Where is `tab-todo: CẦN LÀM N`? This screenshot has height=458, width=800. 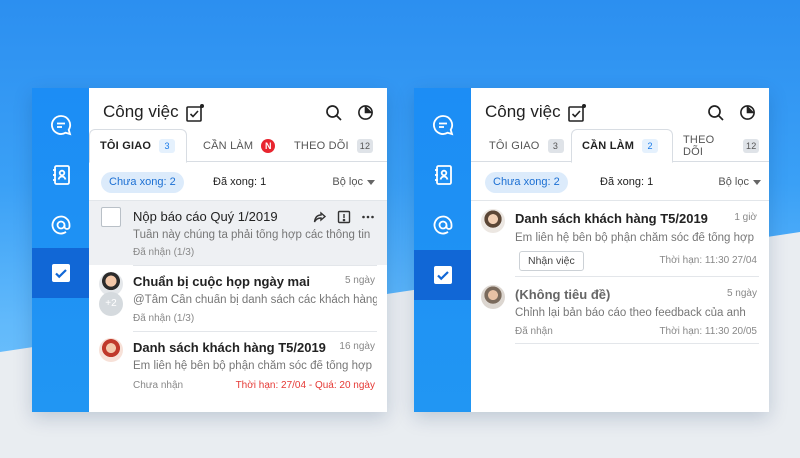 tab-todo: CẦN LÀM N is located at coordinates (239, 146).